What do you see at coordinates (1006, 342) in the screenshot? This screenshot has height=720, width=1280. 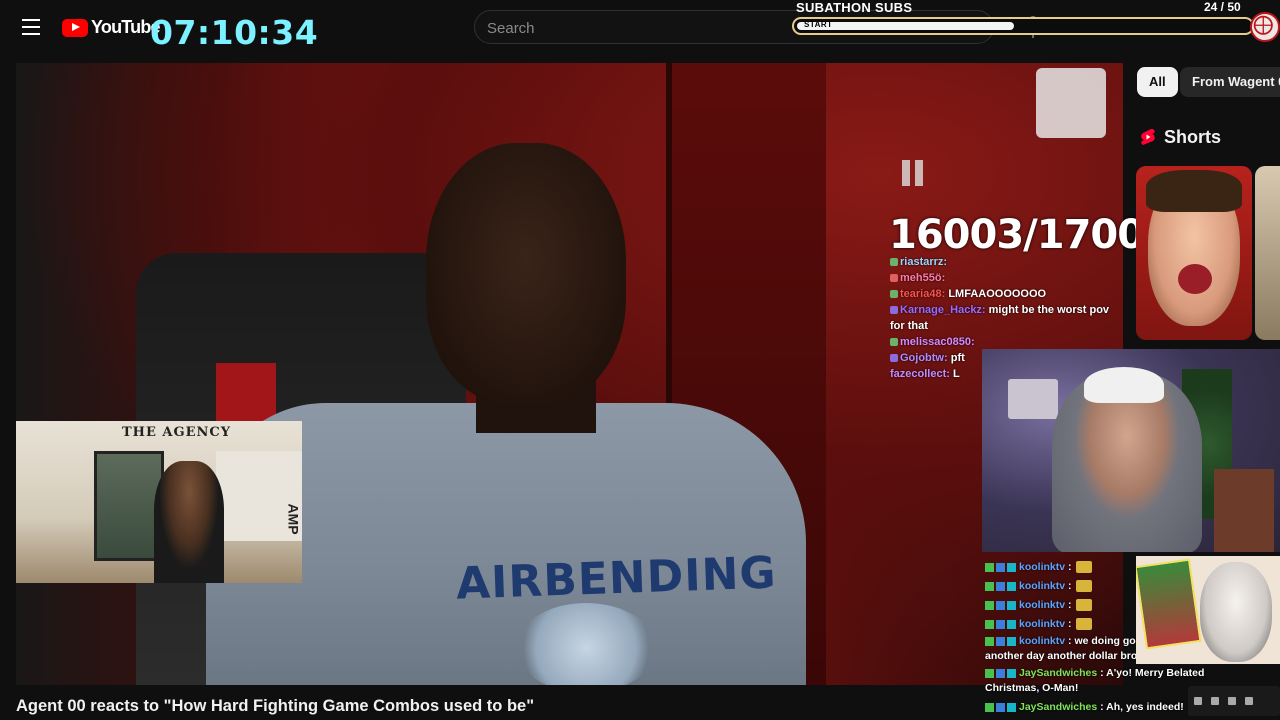 I see `chat-line: melissac0850:` at bounding box center [1006, 342].